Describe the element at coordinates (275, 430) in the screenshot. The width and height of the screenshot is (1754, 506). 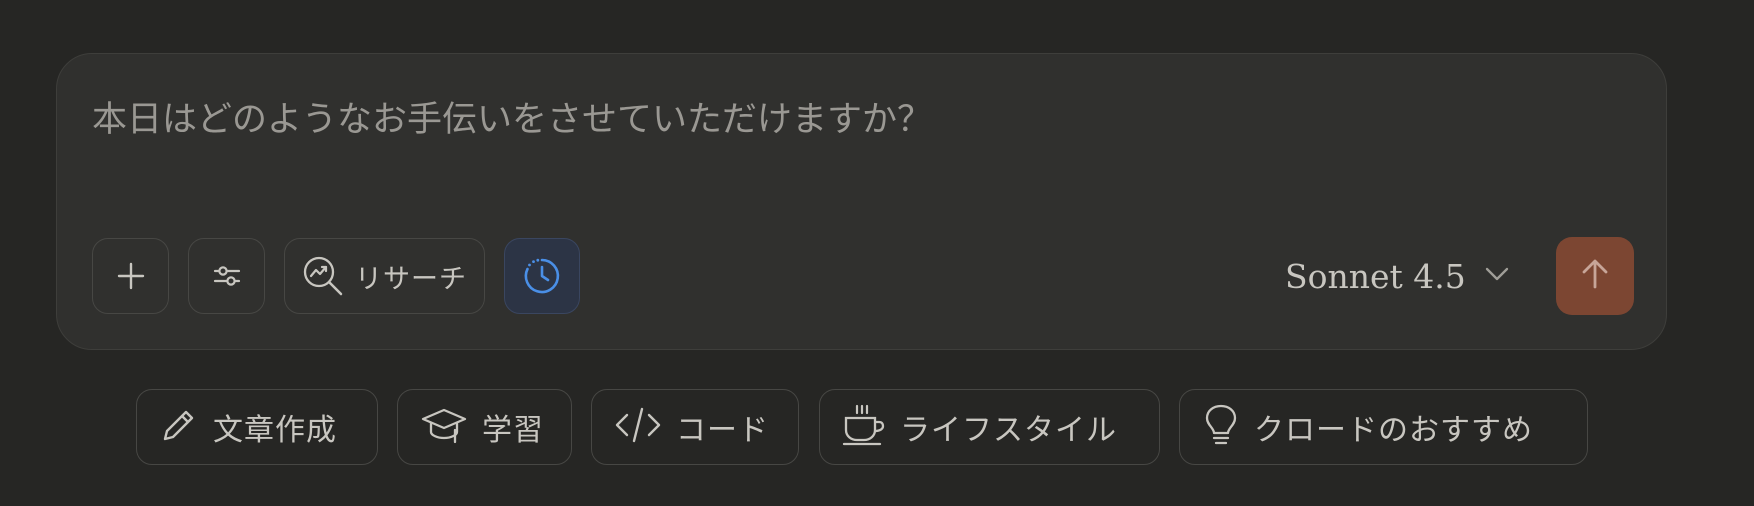
I see `suggestion-label: 文章作成` at that location.